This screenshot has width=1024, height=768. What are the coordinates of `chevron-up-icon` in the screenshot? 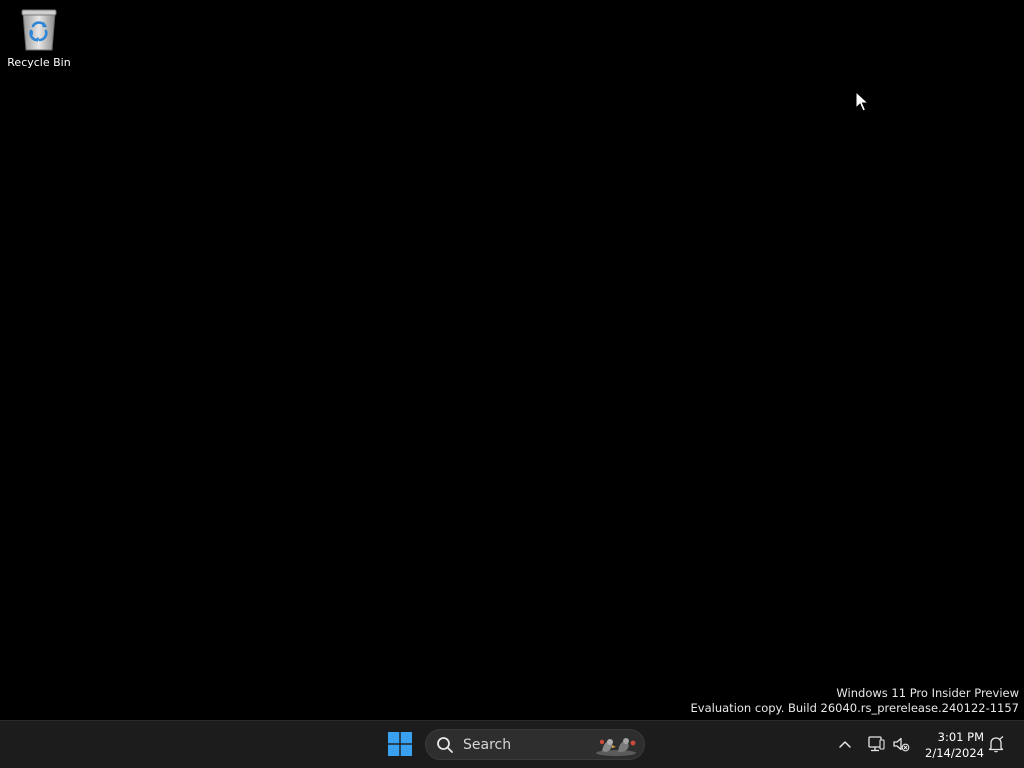 It's located at (845, 744).